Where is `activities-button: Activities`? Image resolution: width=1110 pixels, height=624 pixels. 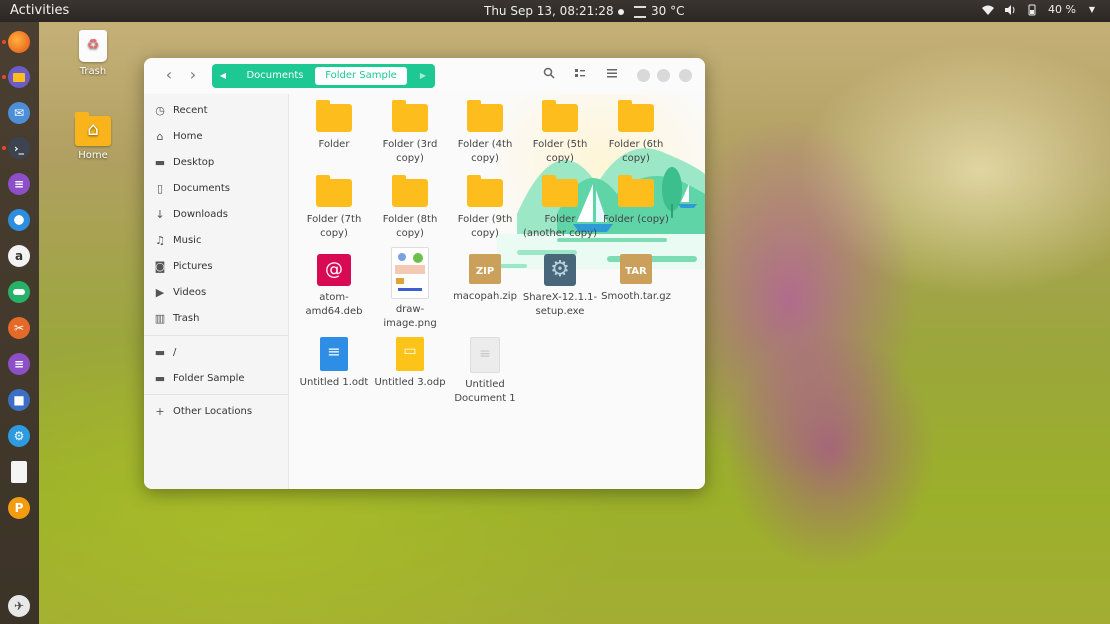 activities-button: Activities is located at coordinates (39, 10).